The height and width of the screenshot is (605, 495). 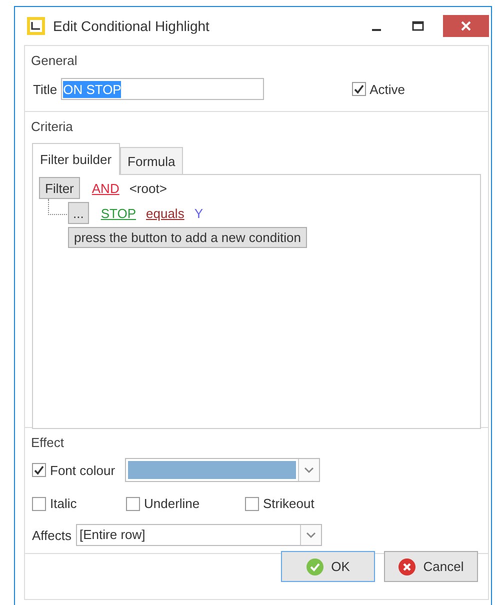 I want to click on checkbox-label: Underline, so click(x=172, y=503).